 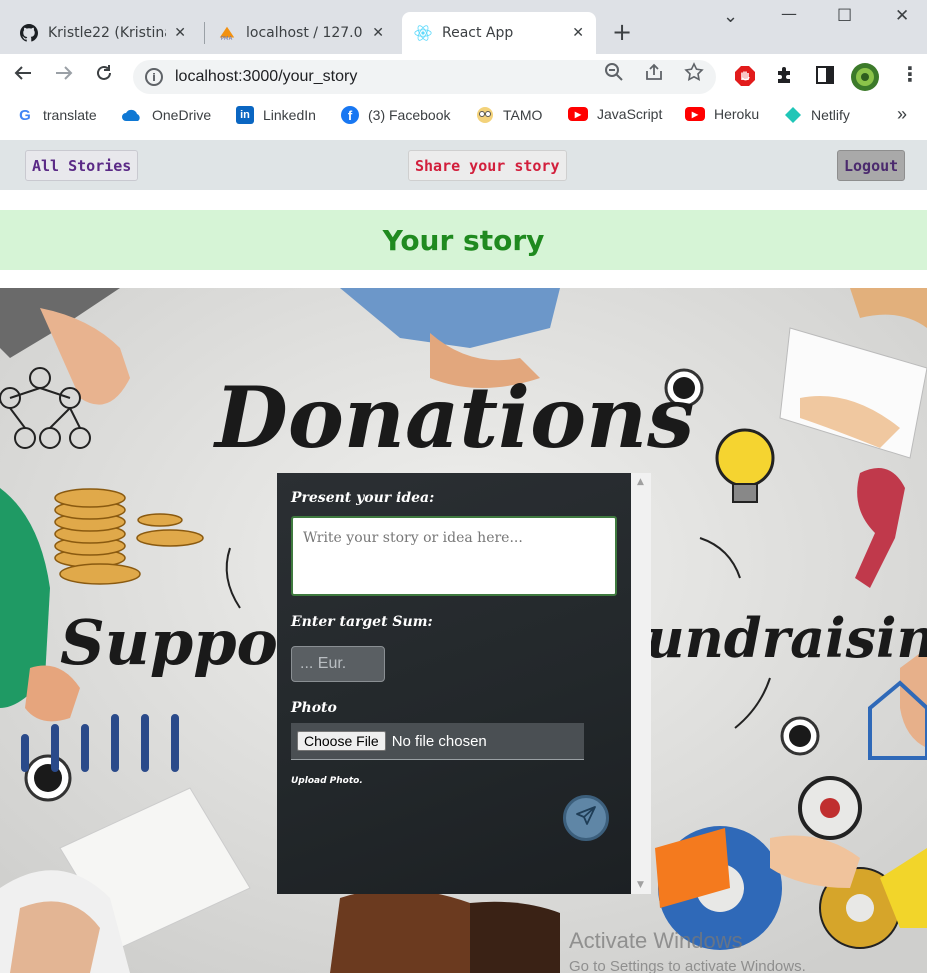 I want to click on tab-title: Kristle22 (Kristina, so click(x=107, y=33).